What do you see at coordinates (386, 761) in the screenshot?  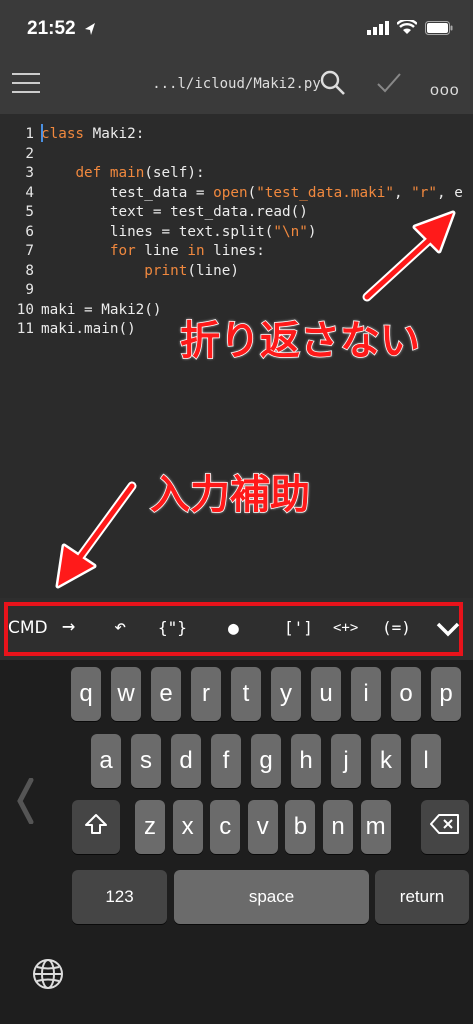 I see `key-k: k` at bounding box center [386, 761].